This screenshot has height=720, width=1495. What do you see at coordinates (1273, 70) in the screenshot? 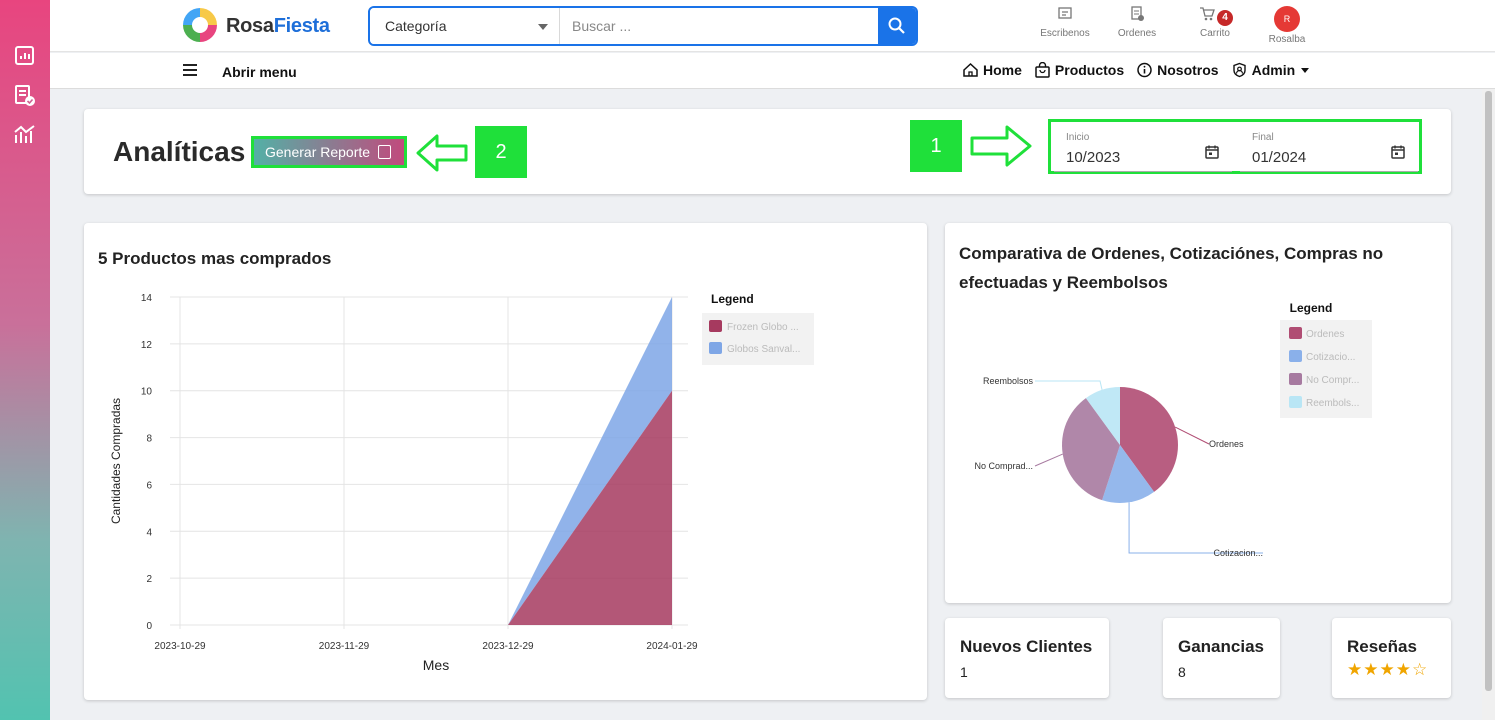
I see `nav-admin-label: Admin` at bounding box center [1273, 70].